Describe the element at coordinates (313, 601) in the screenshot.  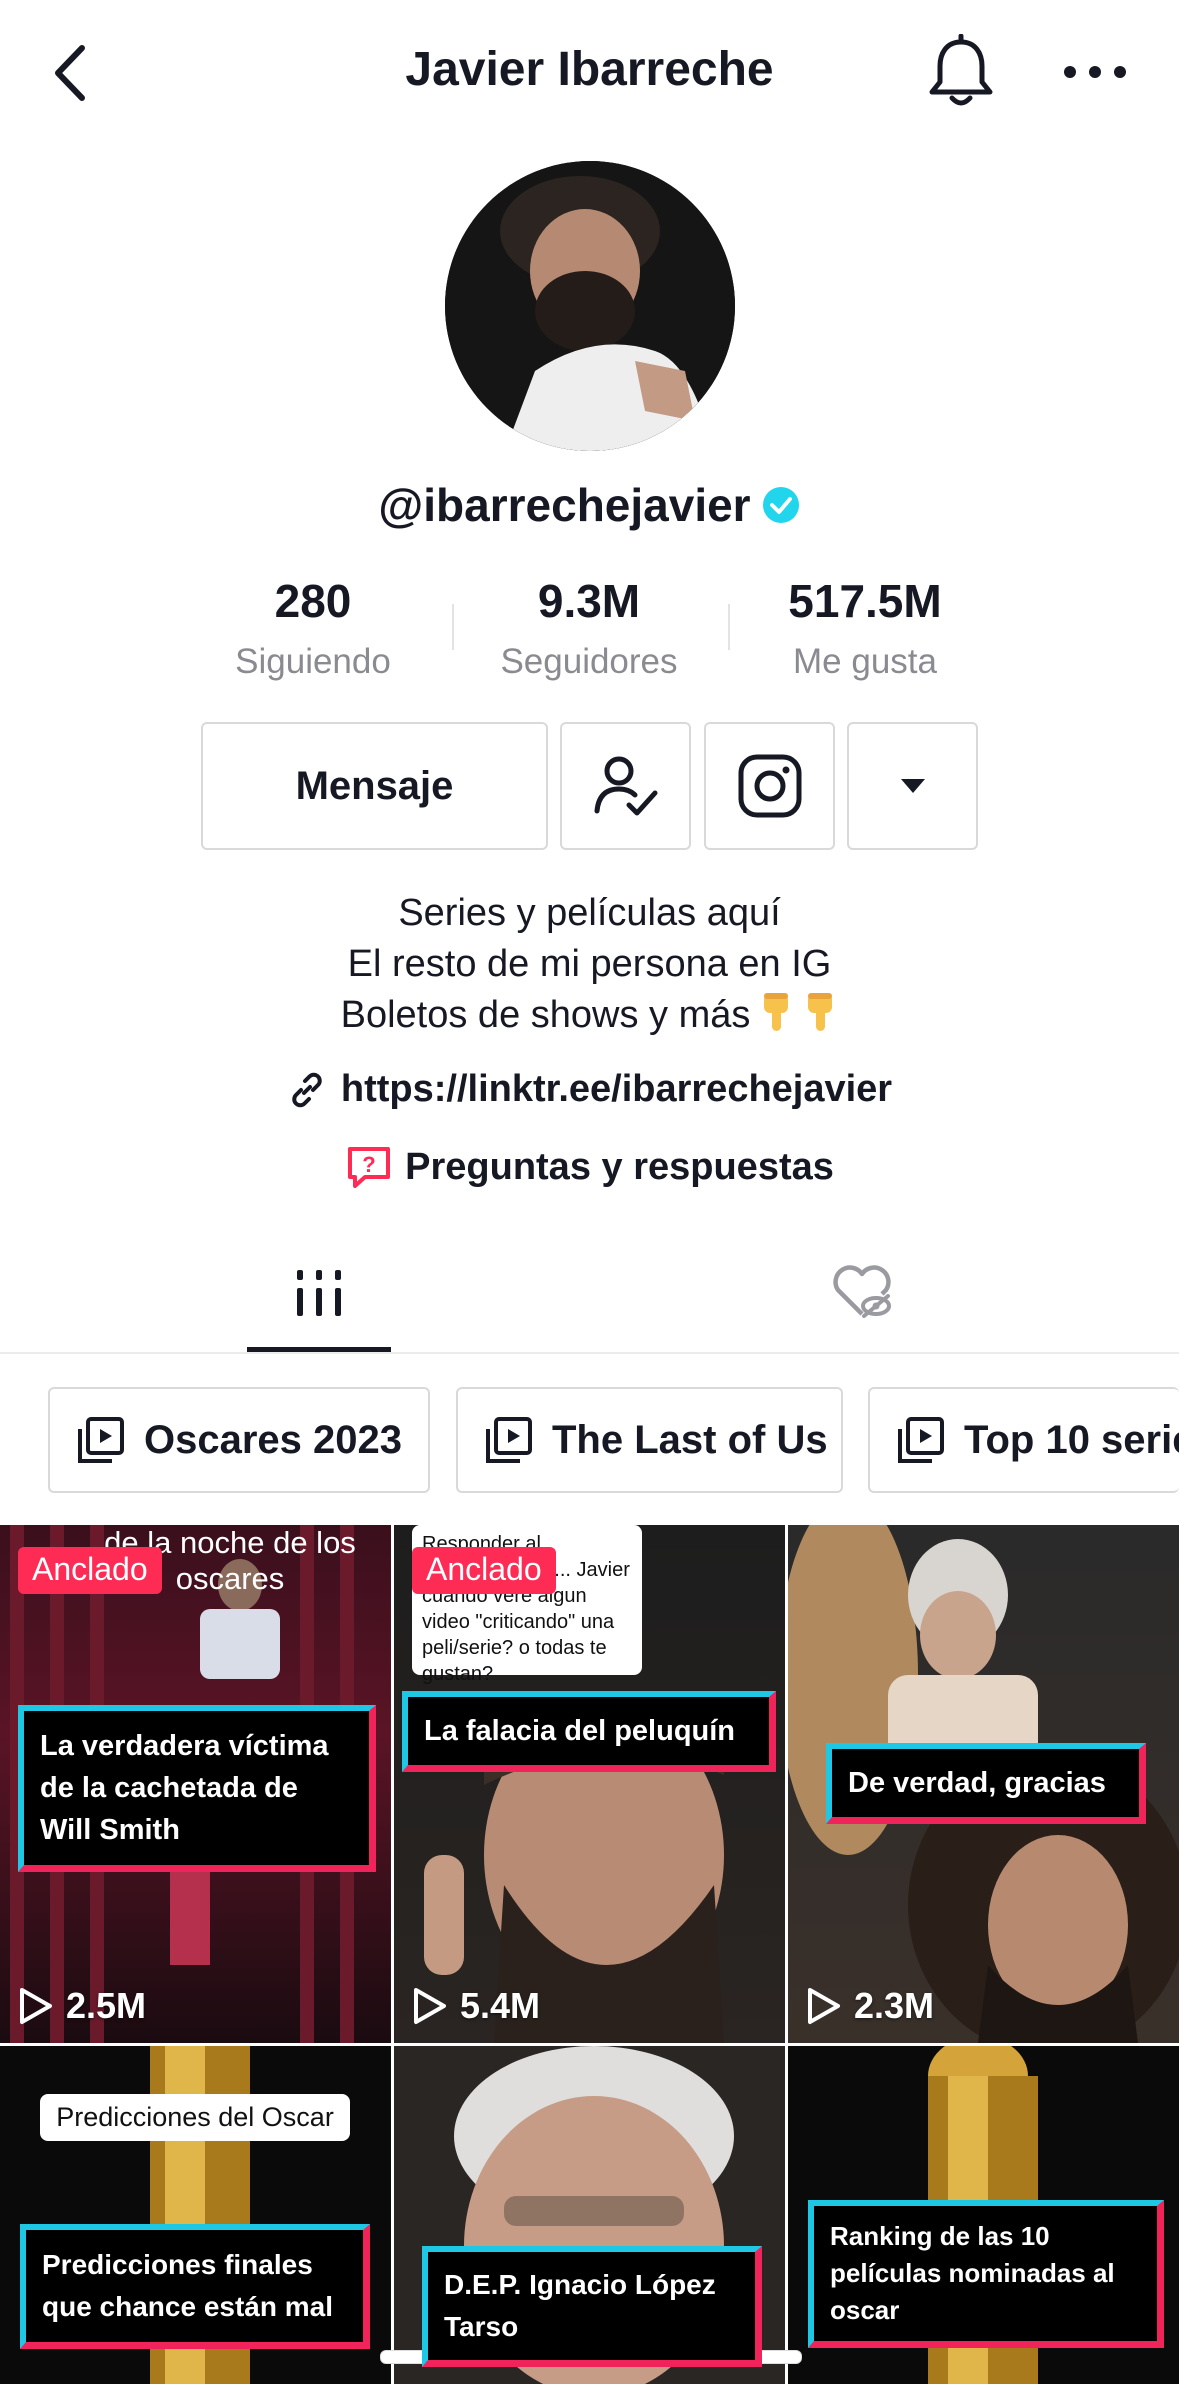
I see `following-count: 280` at that location.